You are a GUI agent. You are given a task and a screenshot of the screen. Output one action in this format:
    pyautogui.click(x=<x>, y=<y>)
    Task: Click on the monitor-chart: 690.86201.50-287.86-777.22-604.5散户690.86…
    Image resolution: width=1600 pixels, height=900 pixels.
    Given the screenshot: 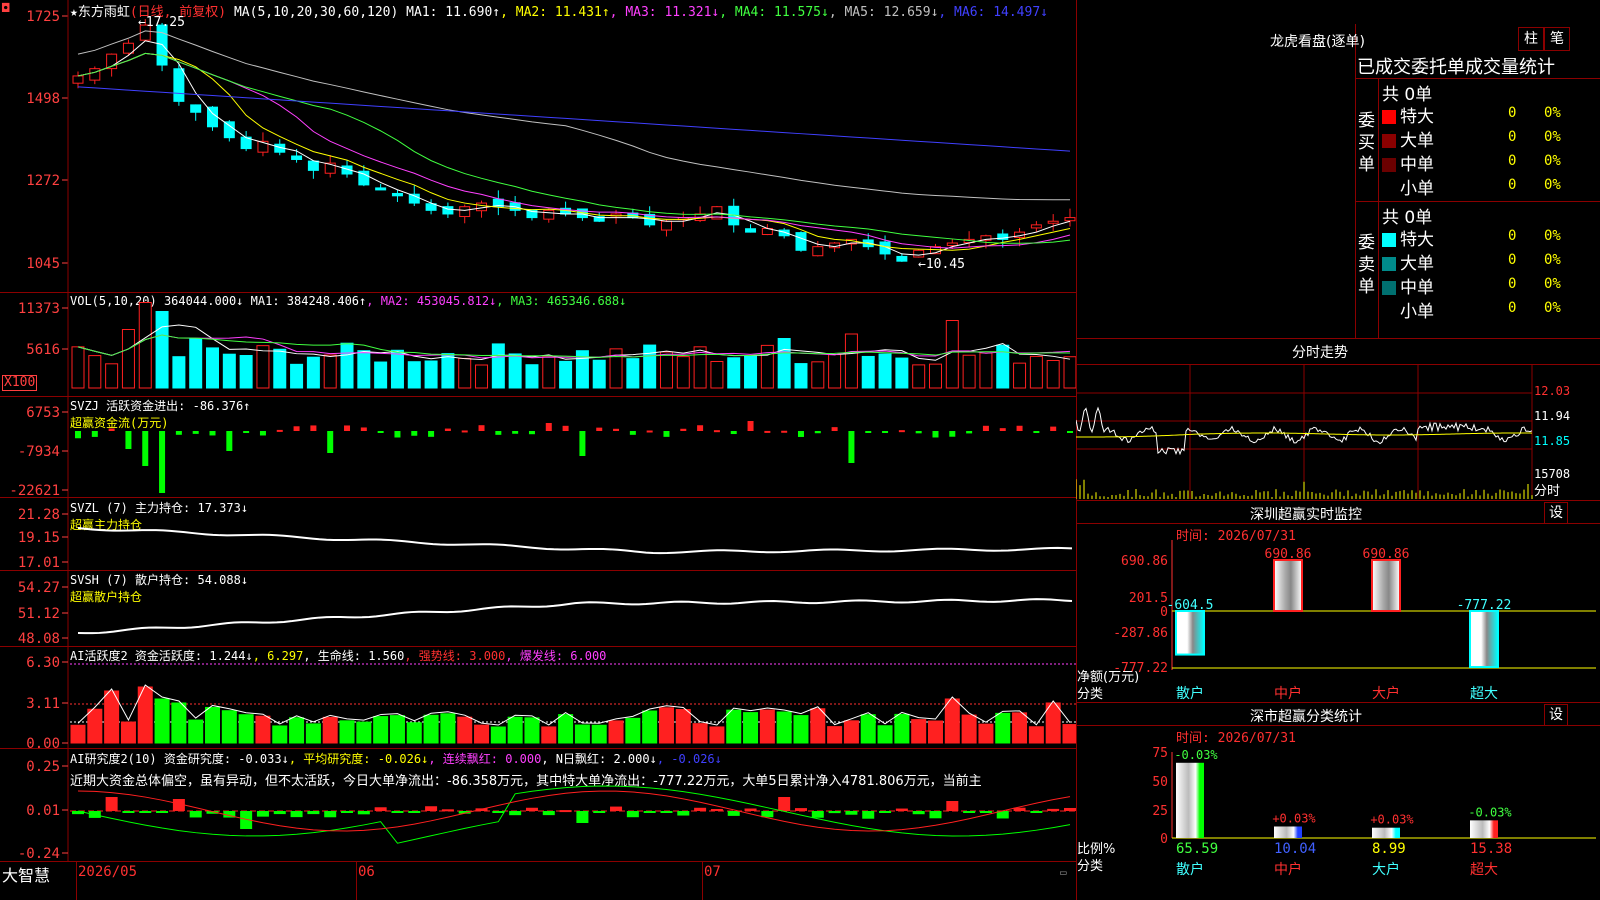 What is the action you would take?
    pyautogui.click(x=1338, y=620)
    